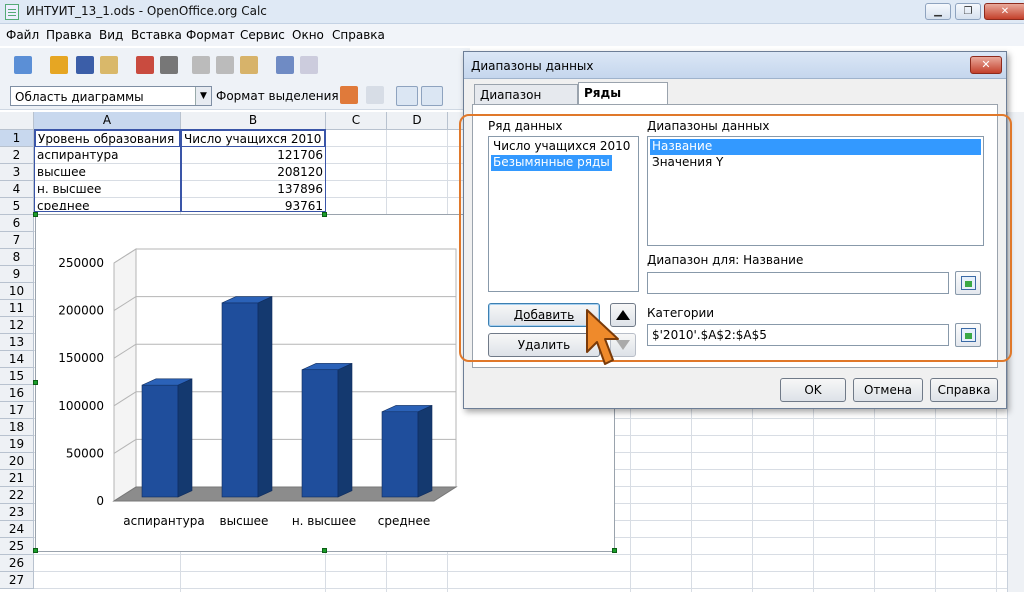  I want to click on legend-icon, so click(432, 96).